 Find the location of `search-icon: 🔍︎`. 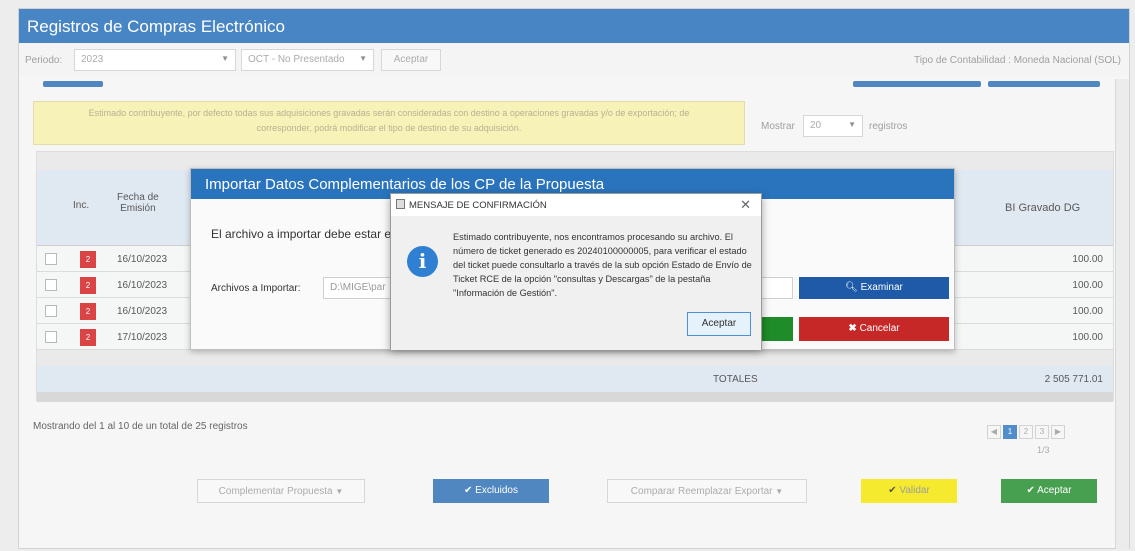

search-icon: 🔍︎ is located at coordinates (851, 287).